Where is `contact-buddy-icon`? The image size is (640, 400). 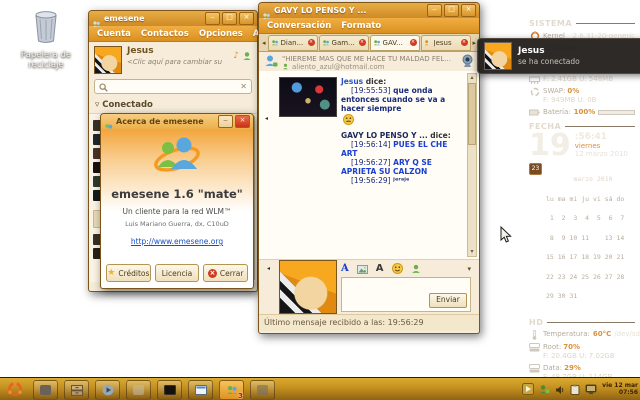
contact-buddy-icon is located at coordinates (271, 62).